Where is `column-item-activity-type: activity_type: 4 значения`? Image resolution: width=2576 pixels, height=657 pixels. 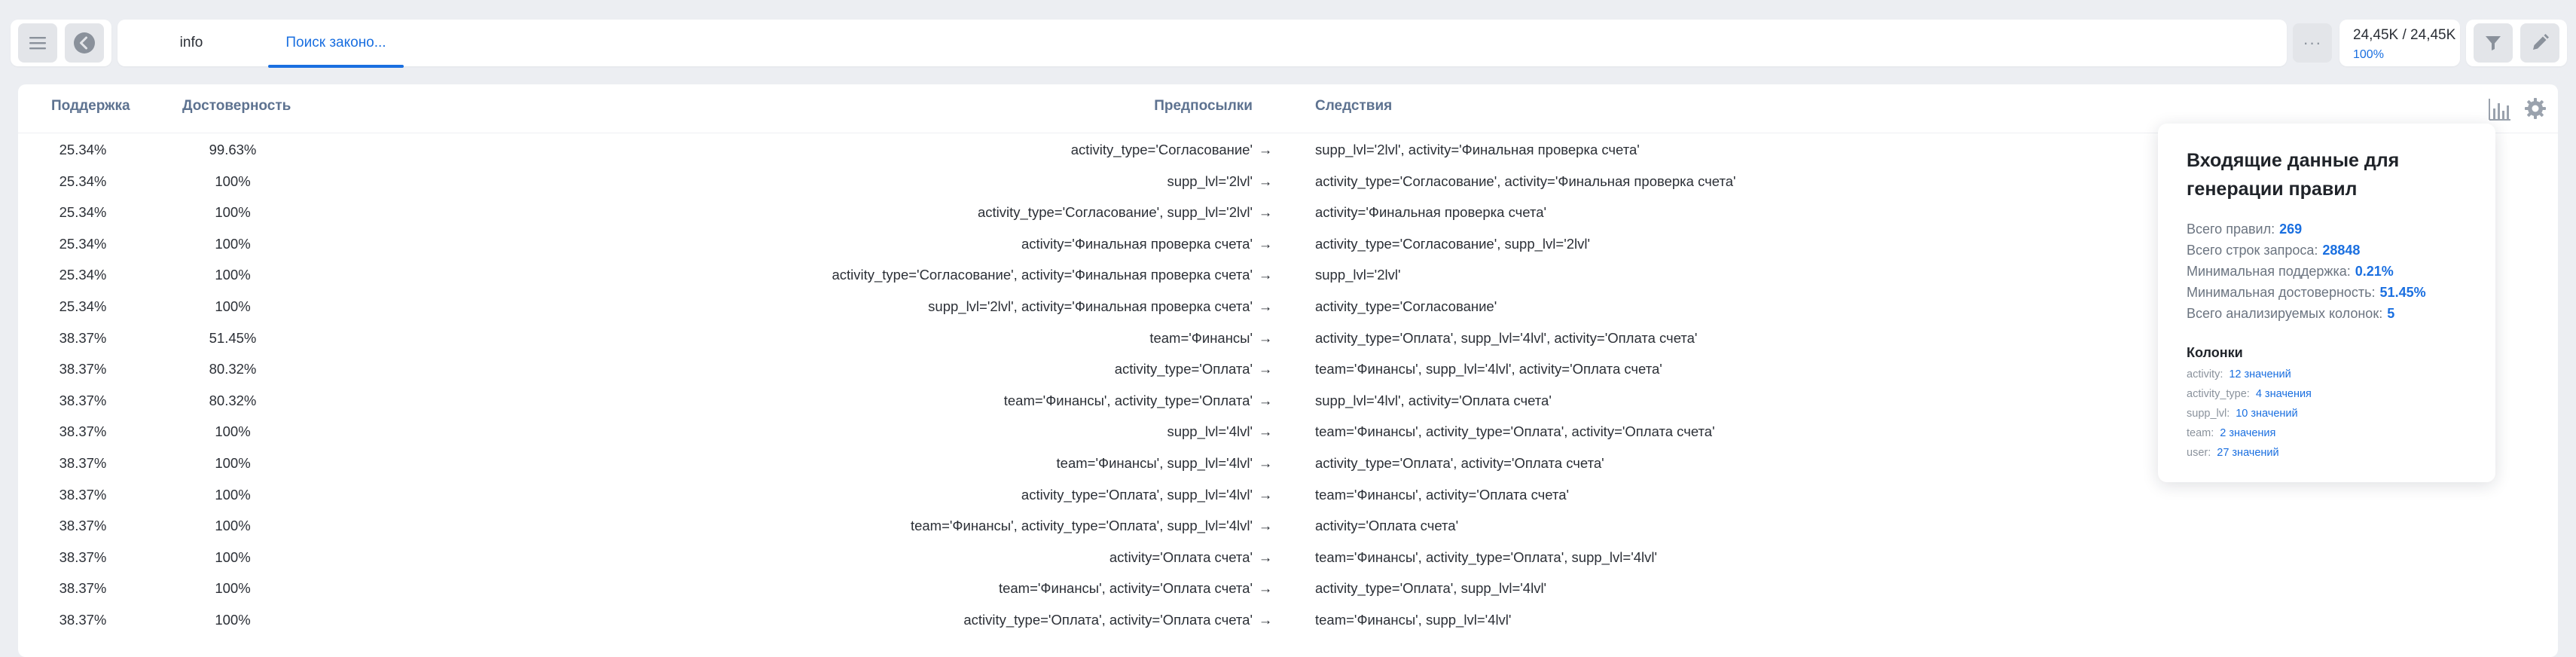
column-item-activity-type: activity_type: 4 значения is located at coordinates (2250, 394).